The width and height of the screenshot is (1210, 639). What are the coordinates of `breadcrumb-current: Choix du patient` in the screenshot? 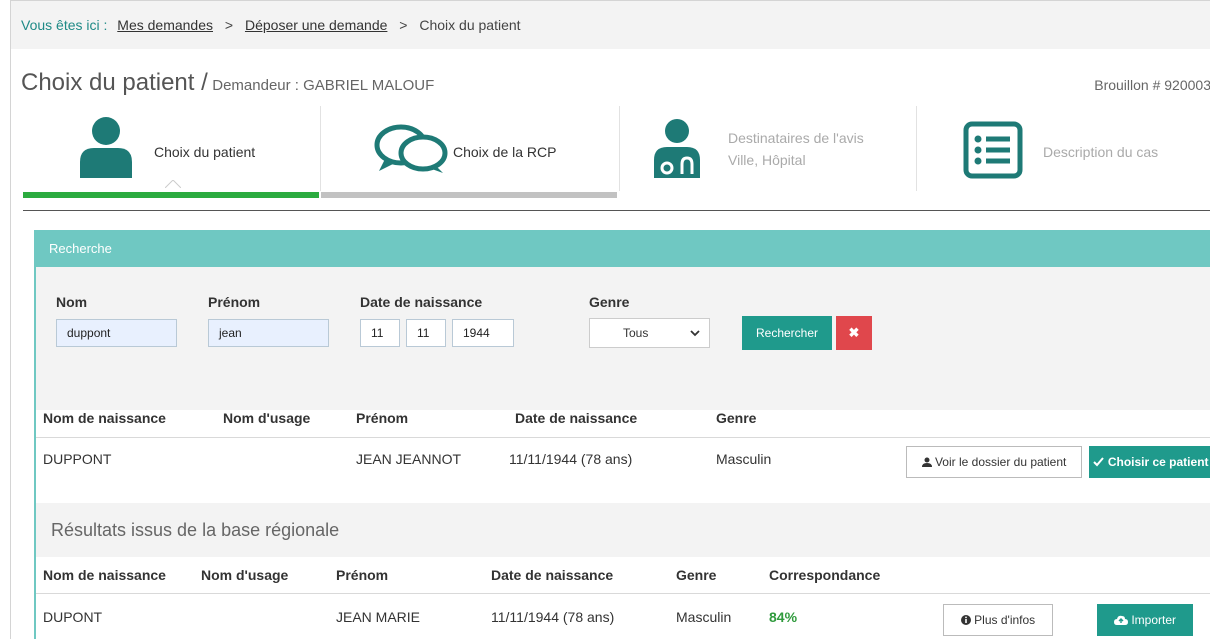 It's located at (470, 25).